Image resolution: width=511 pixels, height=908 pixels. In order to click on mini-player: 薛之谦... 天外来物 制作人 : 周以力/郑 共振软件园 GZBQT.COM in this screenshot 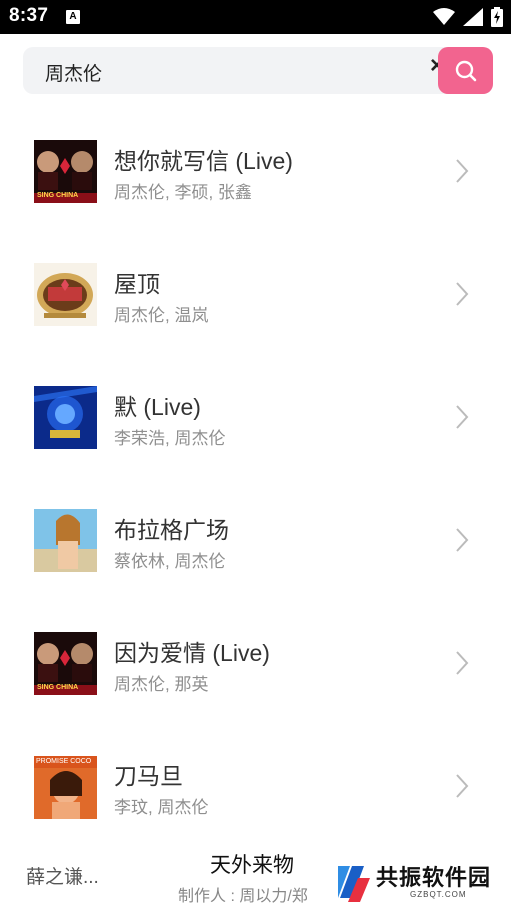, I will do `click(255, 873)`.